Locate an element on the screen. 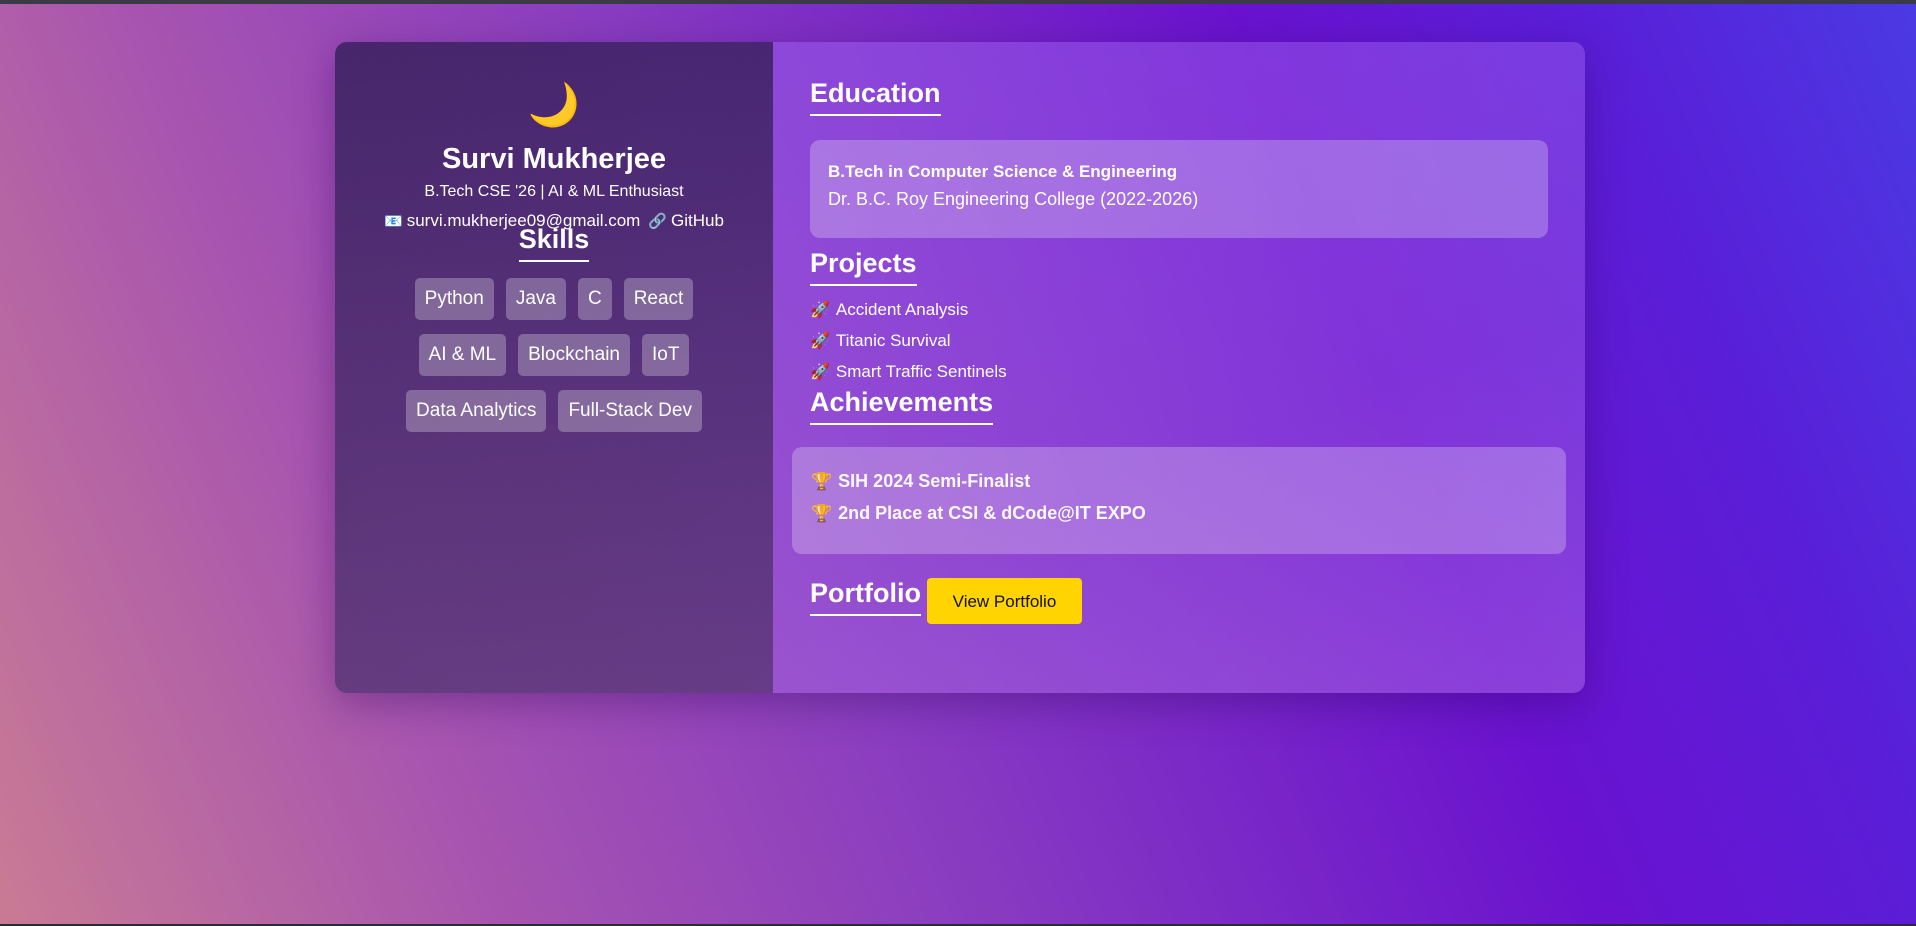  profile-name: Survi Mukherjee is located at coordinates (554, 159).